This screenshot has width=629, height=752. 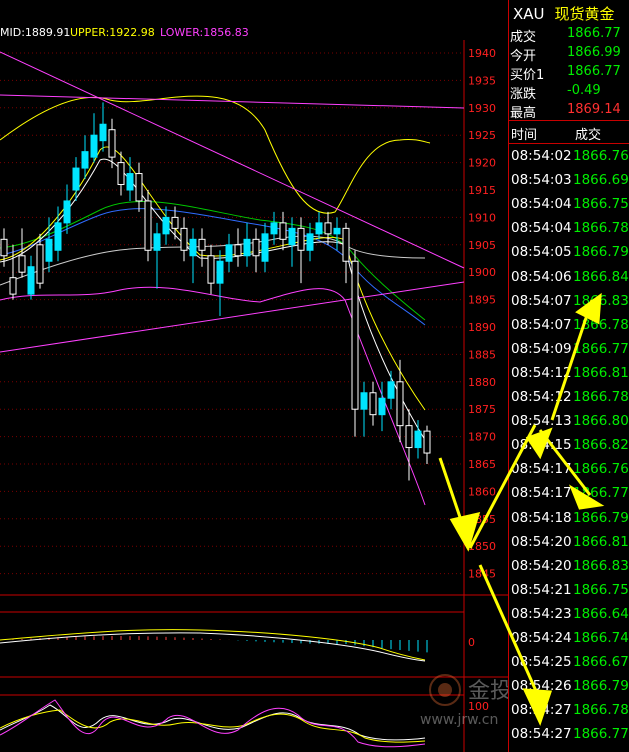 What do you see at coordinates (569, 353) in the screenshot?
I see `tick-row: 08:54:09 1866.77` at bounding box center [569, 353].